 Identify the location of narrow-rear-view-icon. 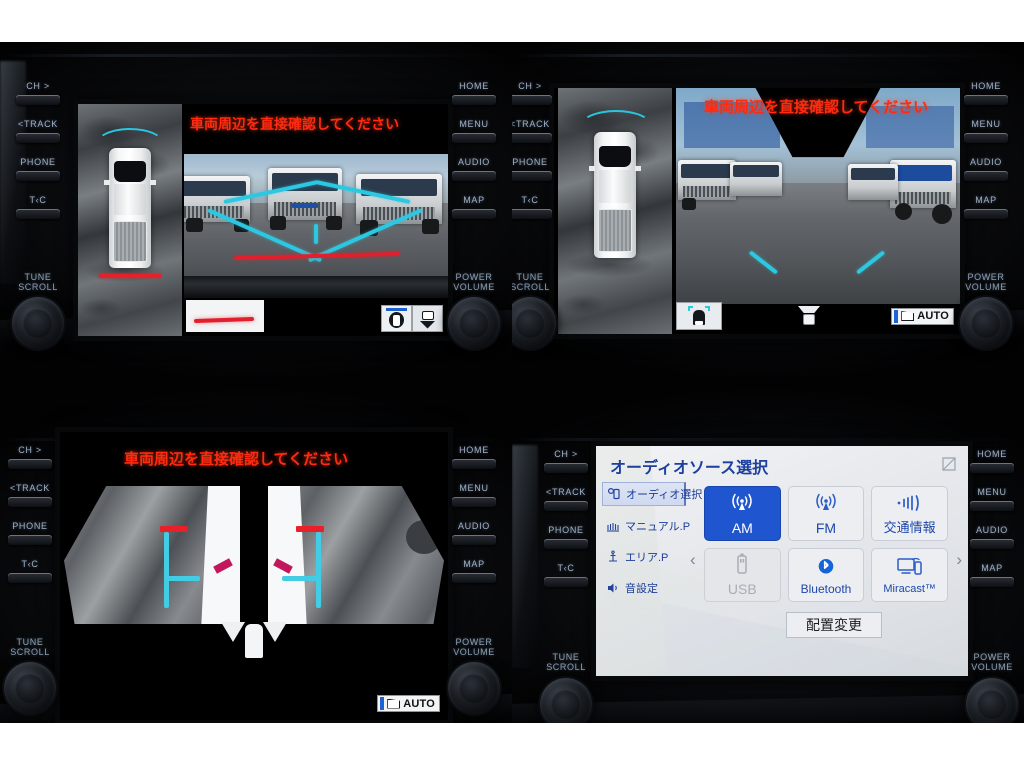
(809, 316).